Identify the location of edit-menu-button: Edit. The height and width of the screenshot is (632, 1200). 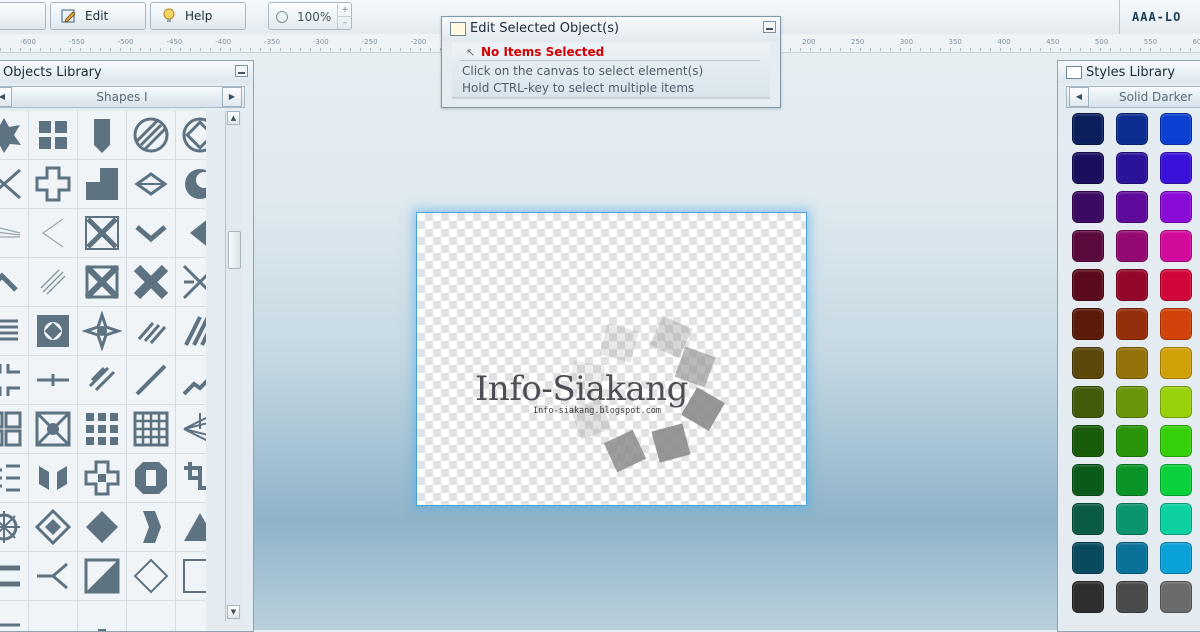
(98, 16).